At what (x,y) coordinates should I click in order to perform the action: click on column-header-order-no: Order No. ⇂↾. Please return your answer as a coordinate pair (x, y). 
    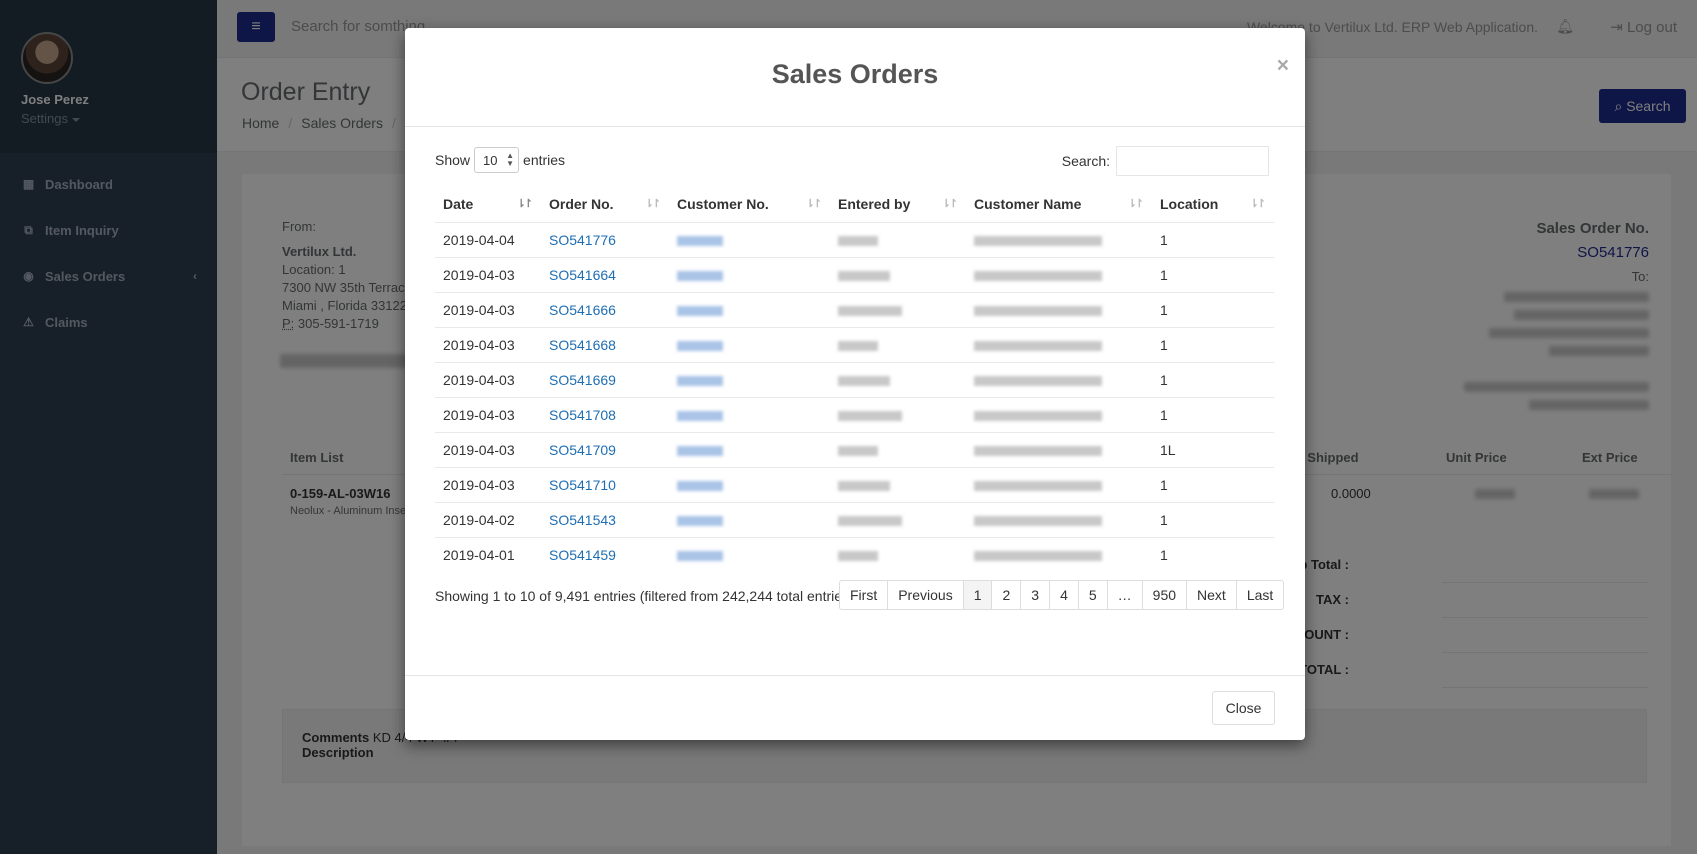
    Looking at the image, I should click on (605, 205).